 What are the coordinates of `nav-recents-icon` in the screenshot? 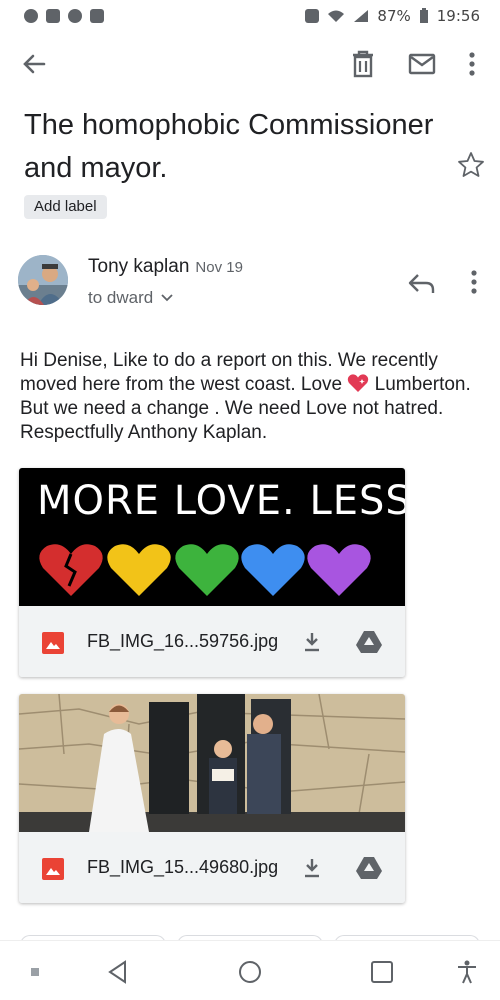 It's located at (382, 972).